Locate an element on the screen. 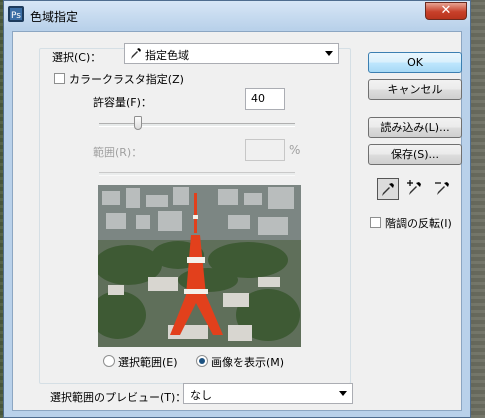  select-label: 選択(C)： is located at coordinates (77, 57).